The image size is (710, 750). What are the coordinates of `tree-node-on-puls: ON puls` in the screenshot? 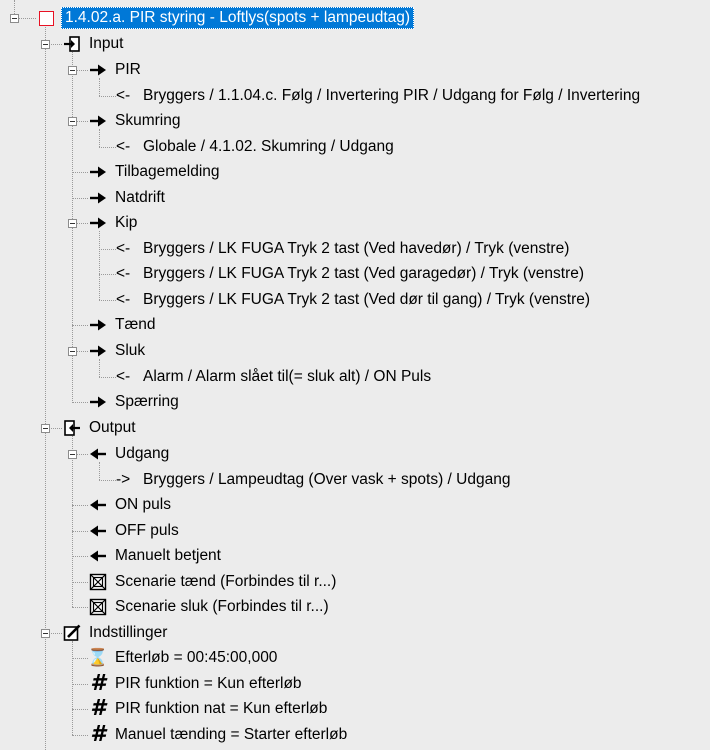 It's located at (130, 505).